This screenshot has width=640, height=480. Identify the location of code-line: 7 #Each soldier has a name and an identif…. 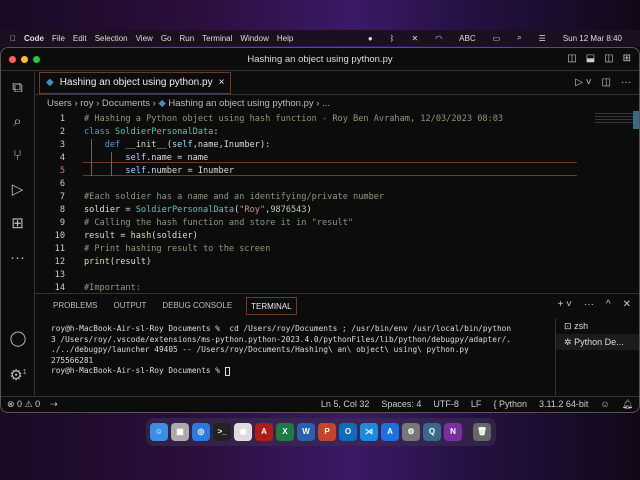
(306, 197).